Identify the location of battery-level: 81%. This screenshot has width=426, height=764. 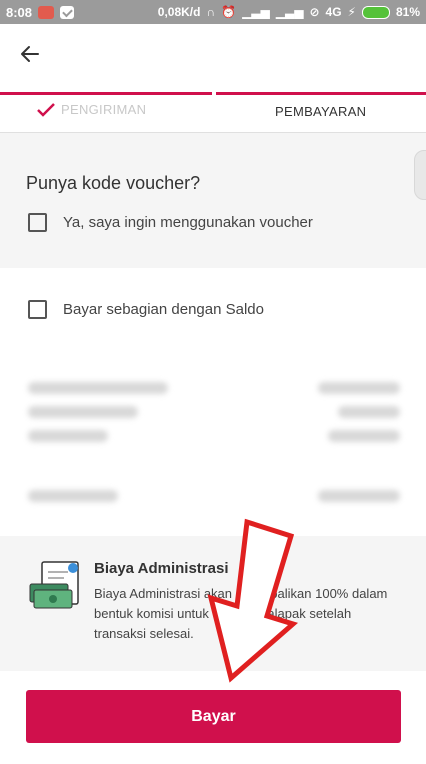
(407, 12).